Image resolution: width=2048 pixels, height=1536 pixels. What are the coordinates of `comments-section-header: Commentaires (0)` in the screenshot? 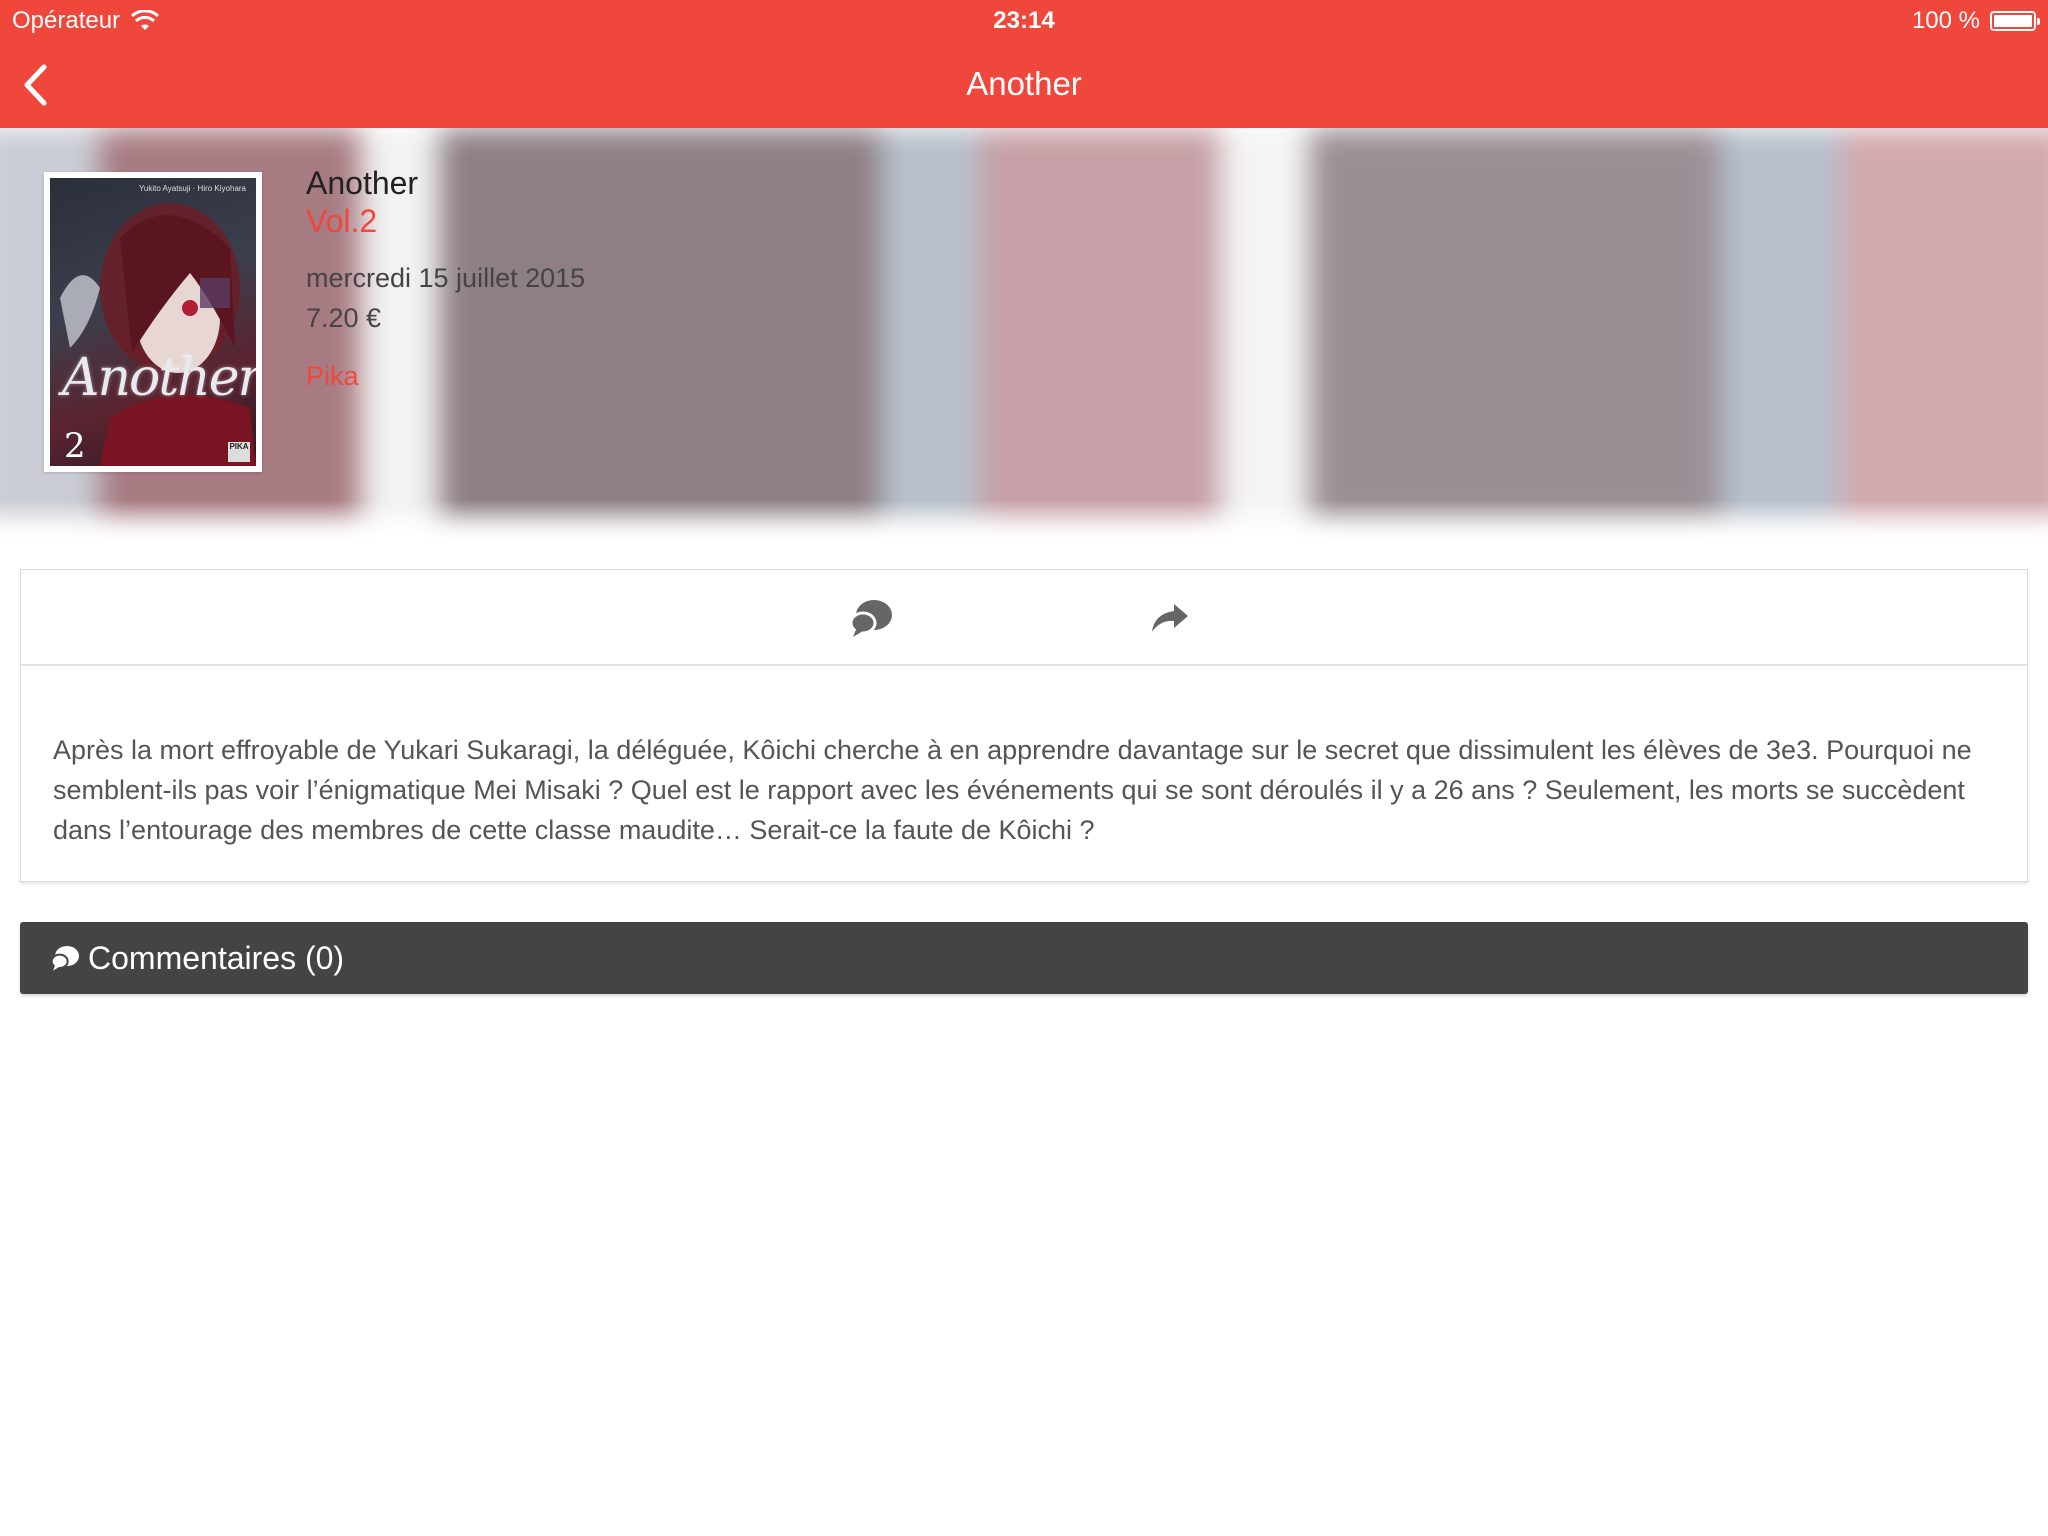 It's located at (1024, 958).